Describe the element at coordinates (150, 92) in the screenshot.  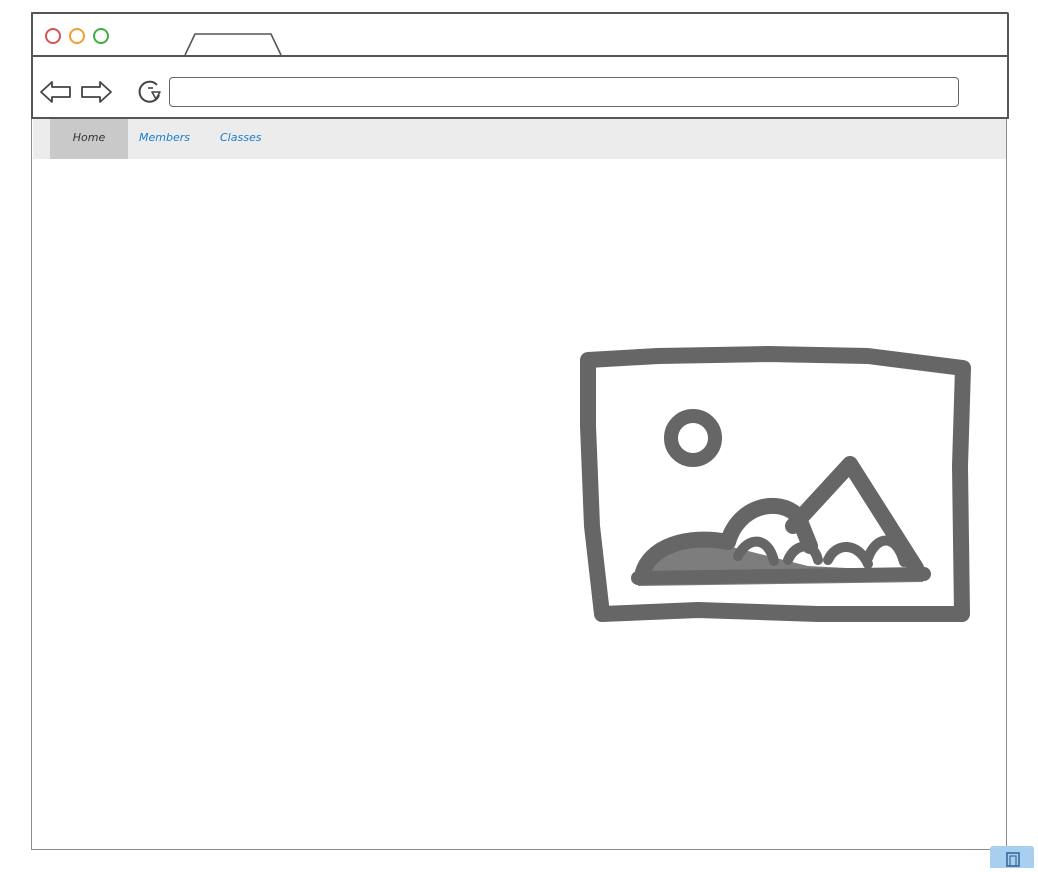
I see `reload-icon` at that location.